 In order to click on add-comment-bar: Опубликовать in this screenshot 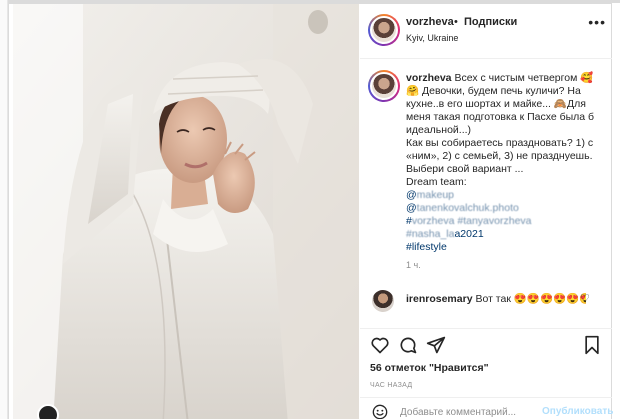, I will do `click(486, 408)`.